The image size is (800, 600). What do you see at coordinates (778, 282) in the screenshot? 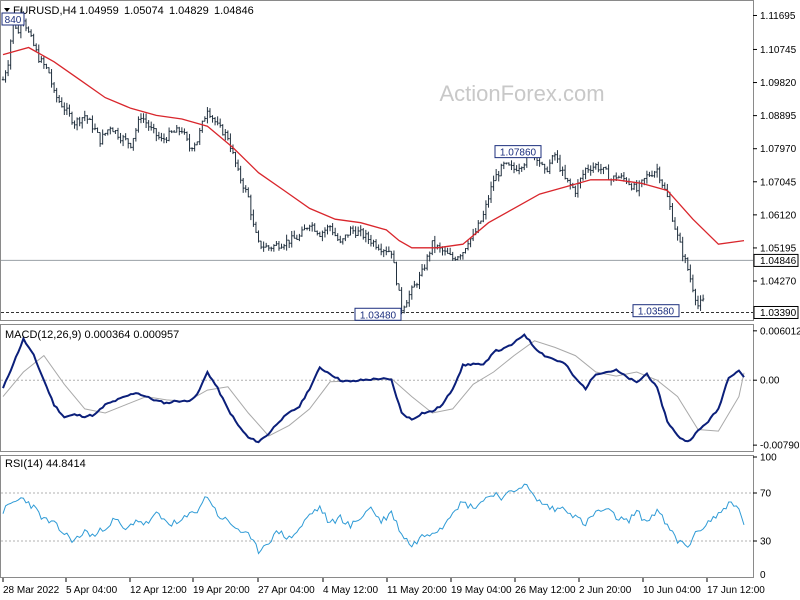
I see `price-axis-label: 1.04270` at bounding box center [778, 282].